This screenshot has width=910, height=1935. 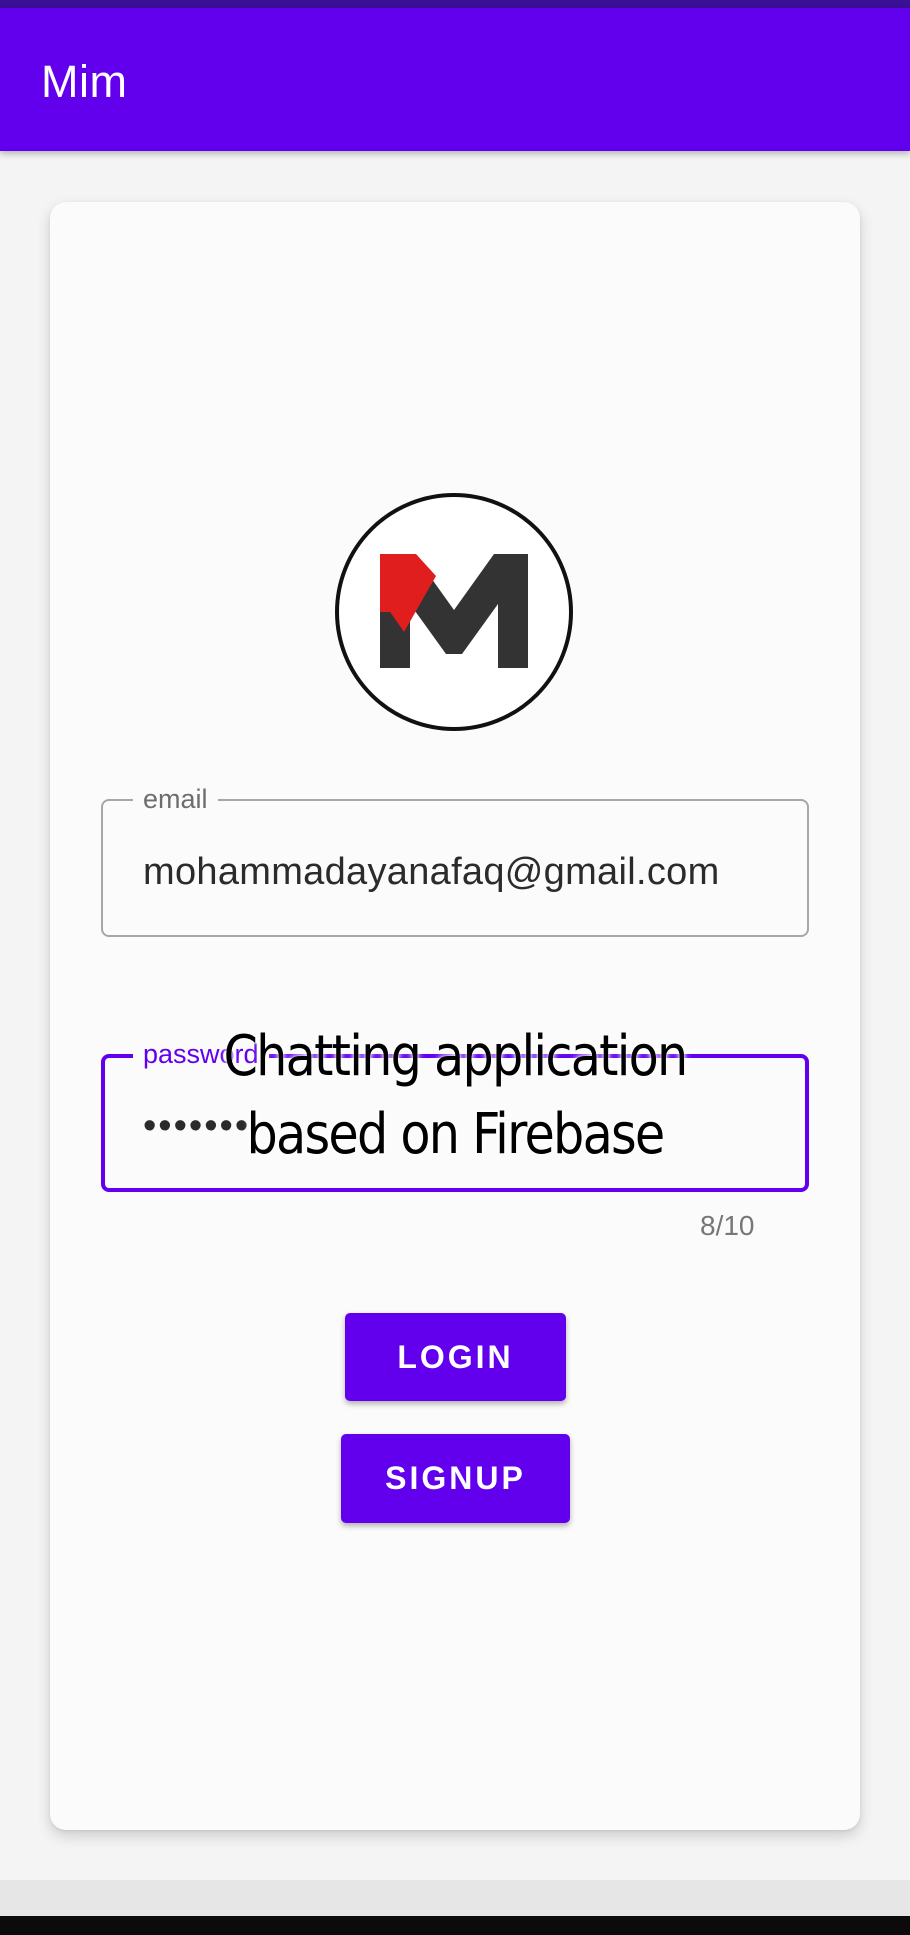 I want to click on caption-line-1: Chatting application, so click(x=456, y=1056).